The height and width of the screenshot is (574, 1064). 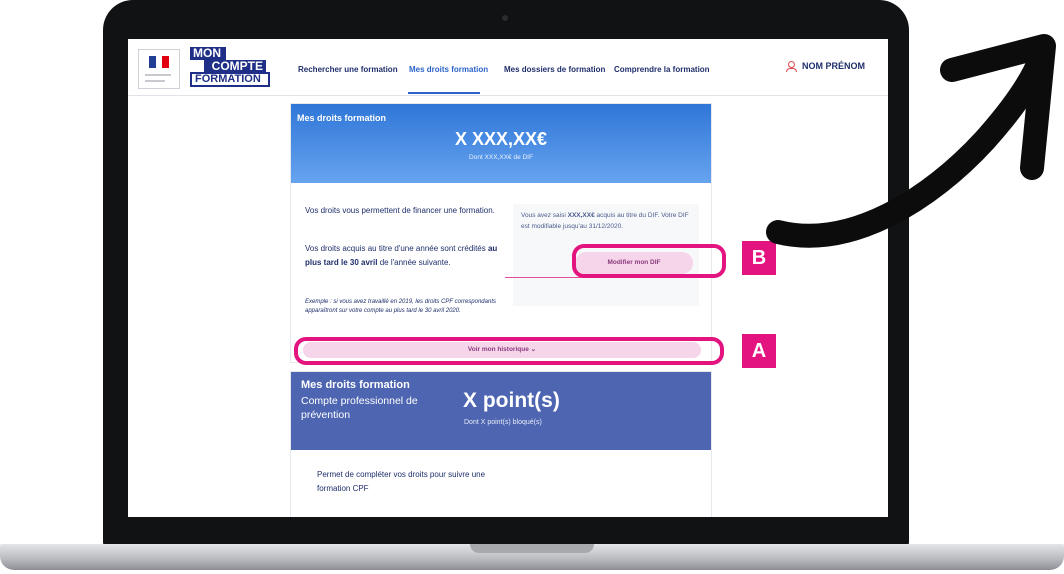 What do you see at coordinates (532, 548) in the screenshot?
I see `laptop-notch` at bounding box center [532, 548].